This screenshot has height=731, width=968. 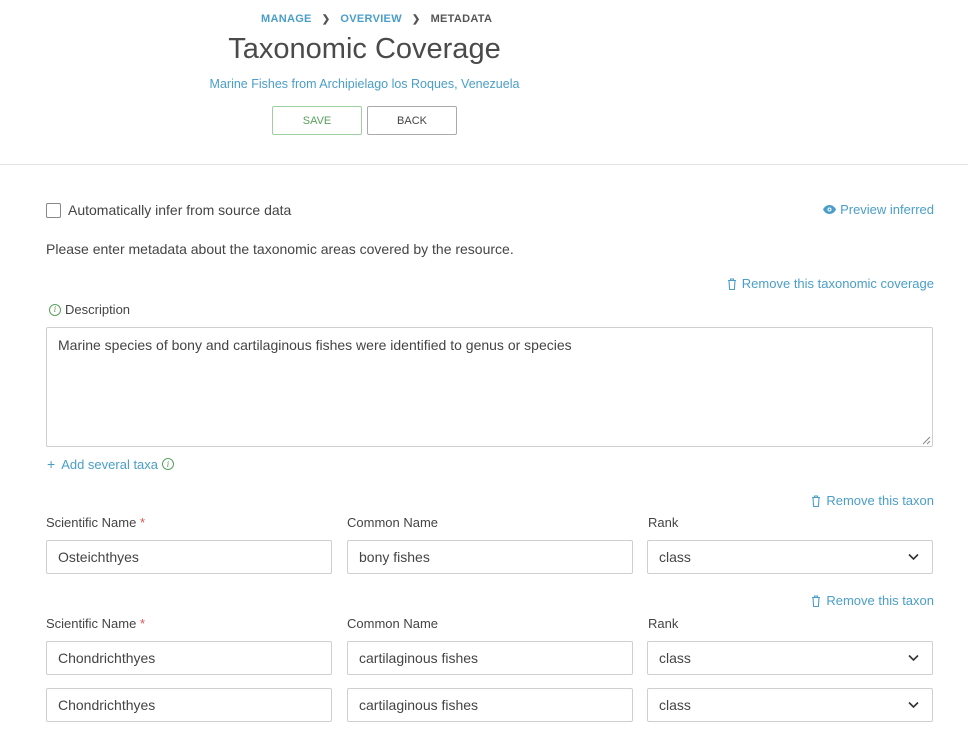 I want to click on description-label: i Description, so click(x=89, y=309).